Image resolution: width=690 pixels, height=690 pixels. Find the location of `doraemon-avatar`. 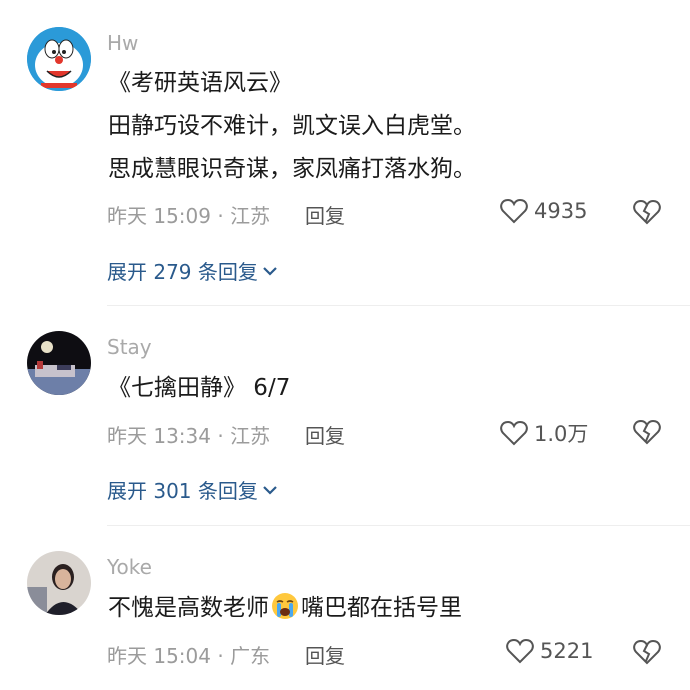

doraemon-avatar is located at coordinates (59, 59).